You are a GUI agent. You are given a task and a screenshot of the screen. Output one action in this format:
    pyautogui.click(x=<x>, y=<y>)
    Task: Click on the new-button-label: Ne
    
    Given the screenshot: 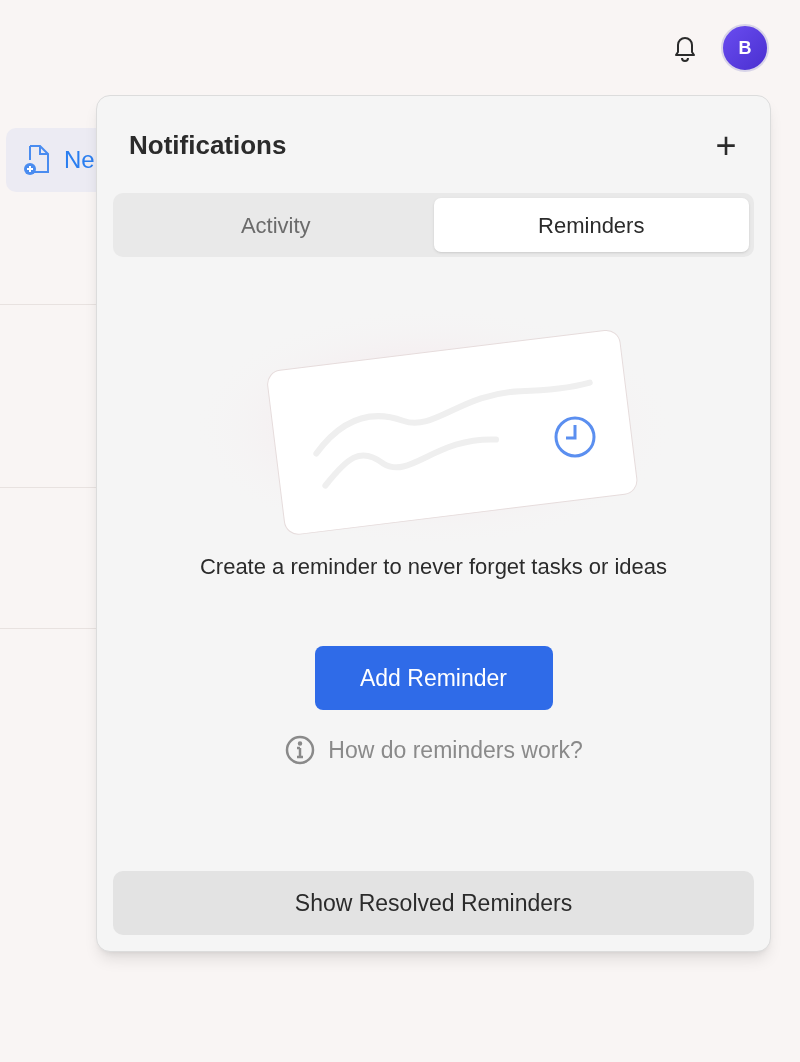 What is the action you would take?
    pyautogui.click(x=79, y=160)
    